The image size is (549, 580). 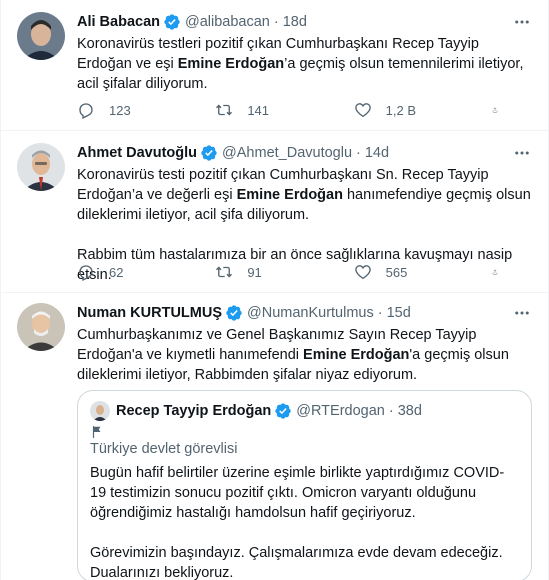 I want to click on quote-author-name: Recep Tayyip Erdoğan, so click(x=194, y=411).